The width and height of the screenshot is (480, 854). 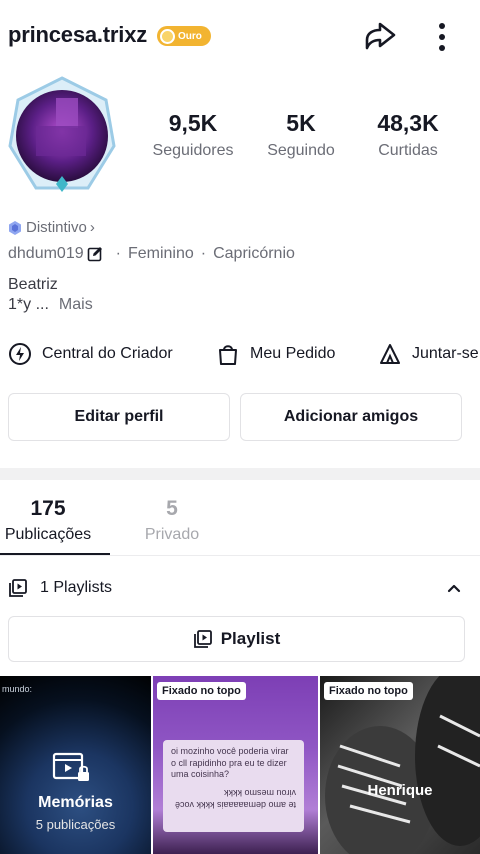 What do you see at coordinates (228, 355) in the screenshot?
I see `shopping-bag-icon` at bounding box center [228, 355].